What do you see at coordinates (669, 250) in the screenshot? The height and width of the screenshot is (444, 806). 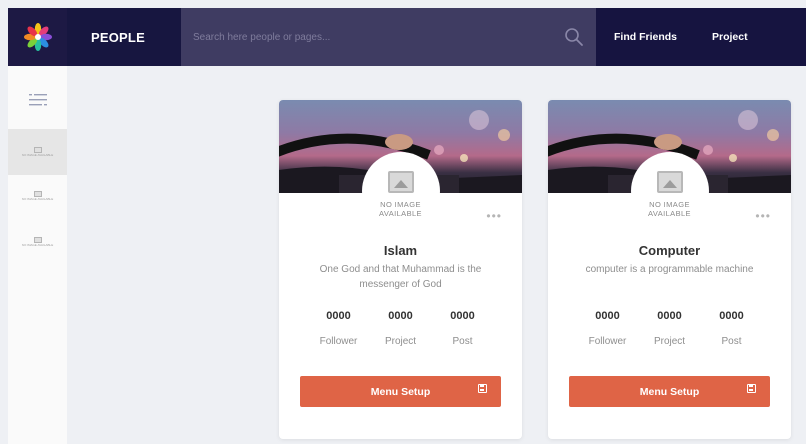 I see `card-title: Computer` at bounding box center [669, 250].